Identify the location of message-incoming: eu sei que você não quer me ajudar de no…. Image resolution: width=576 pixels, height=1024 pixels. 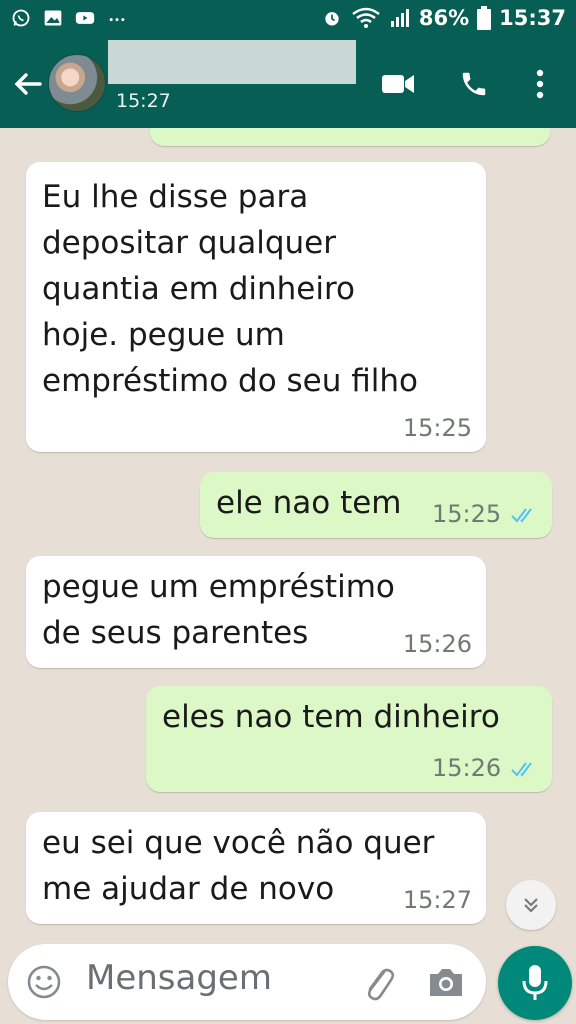
(256, 868).